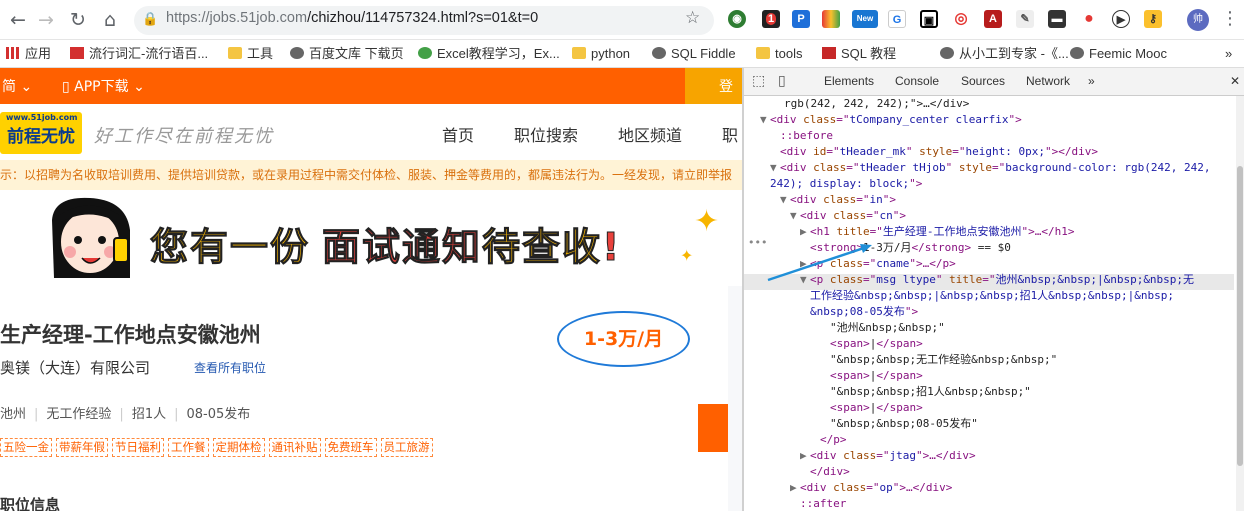 This screenshot has width=1244, height=511. Describe the element at coordinates (110, 20) in the screenshot. I see `home-icon: ⌂` at that location.